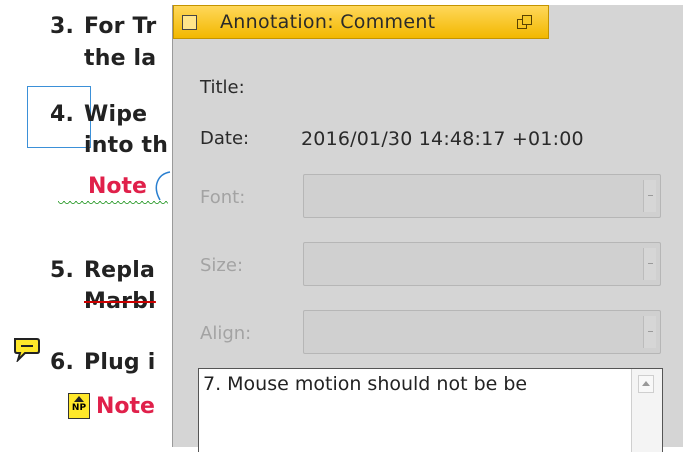 Image resolution: width=690 pixels, height=452 pixels. Describe the element at coordinates (646, 384) in the screenshot. I see `scroll-up-icon` at that location.